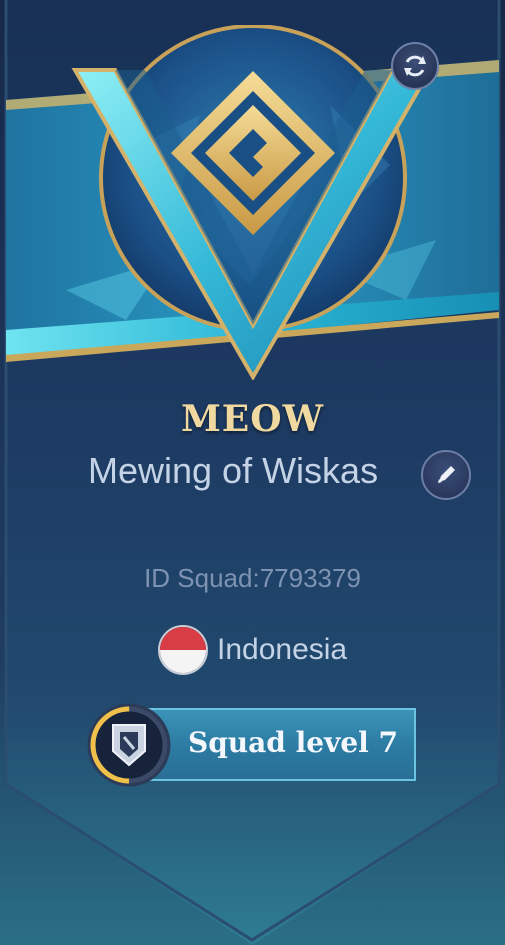 Image resolution: width=505 pixels, height=945 pixels. What do you see at coordinates (183, 650) in the screenshot?
I see `indonesia-flag-icon` at bounding box center [183, 650].